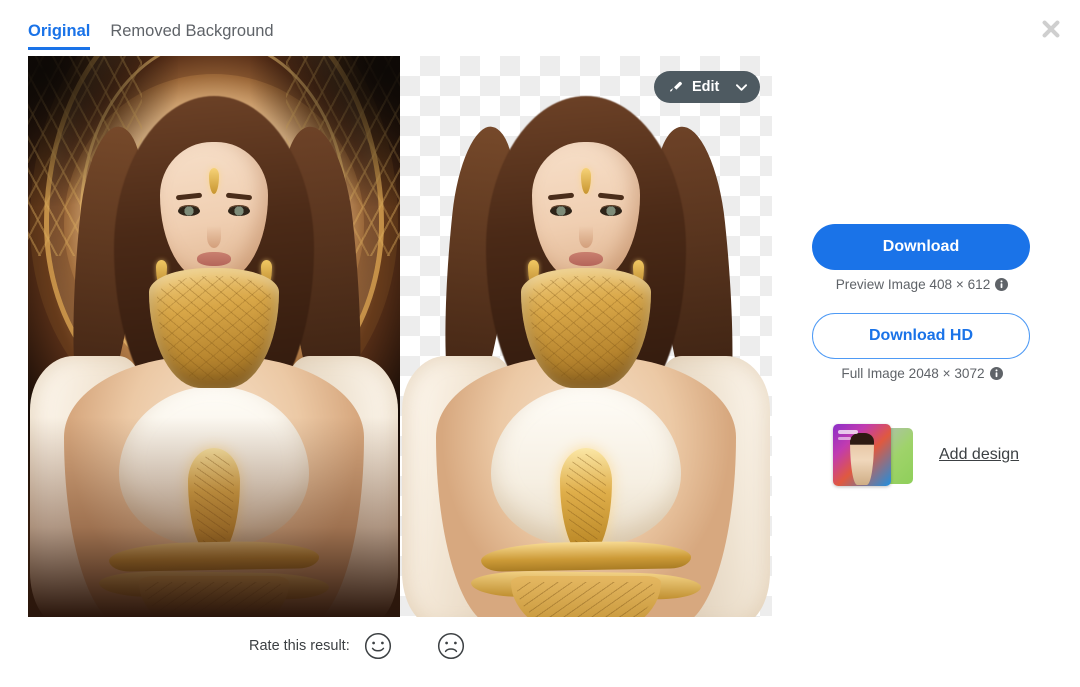  I want to click on chevron-down-icon, so click(741, 87).